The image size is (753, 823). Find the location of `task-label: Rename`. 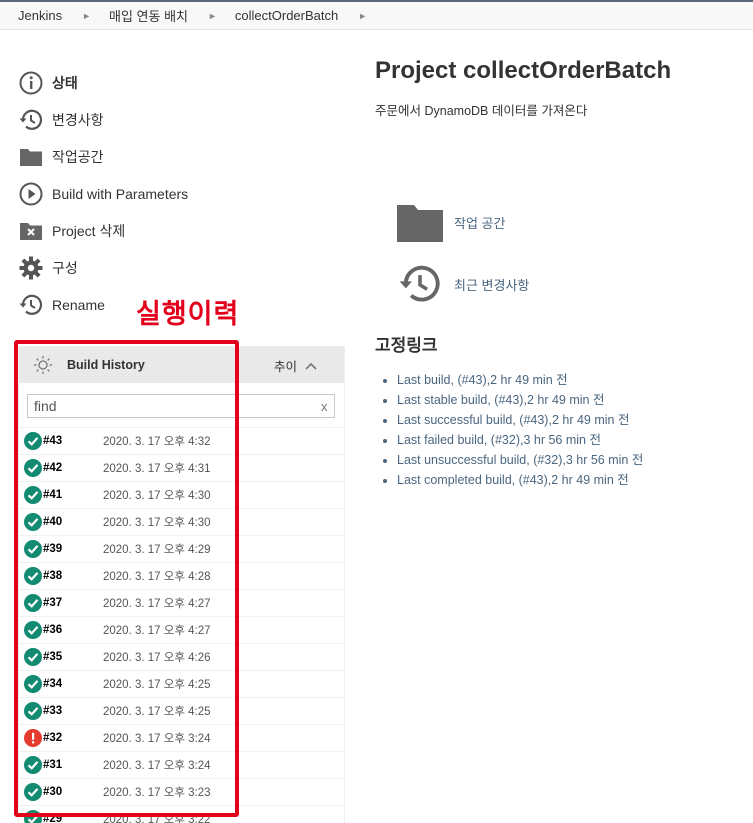

task-label: Rename is located at coordinates (78, 304).